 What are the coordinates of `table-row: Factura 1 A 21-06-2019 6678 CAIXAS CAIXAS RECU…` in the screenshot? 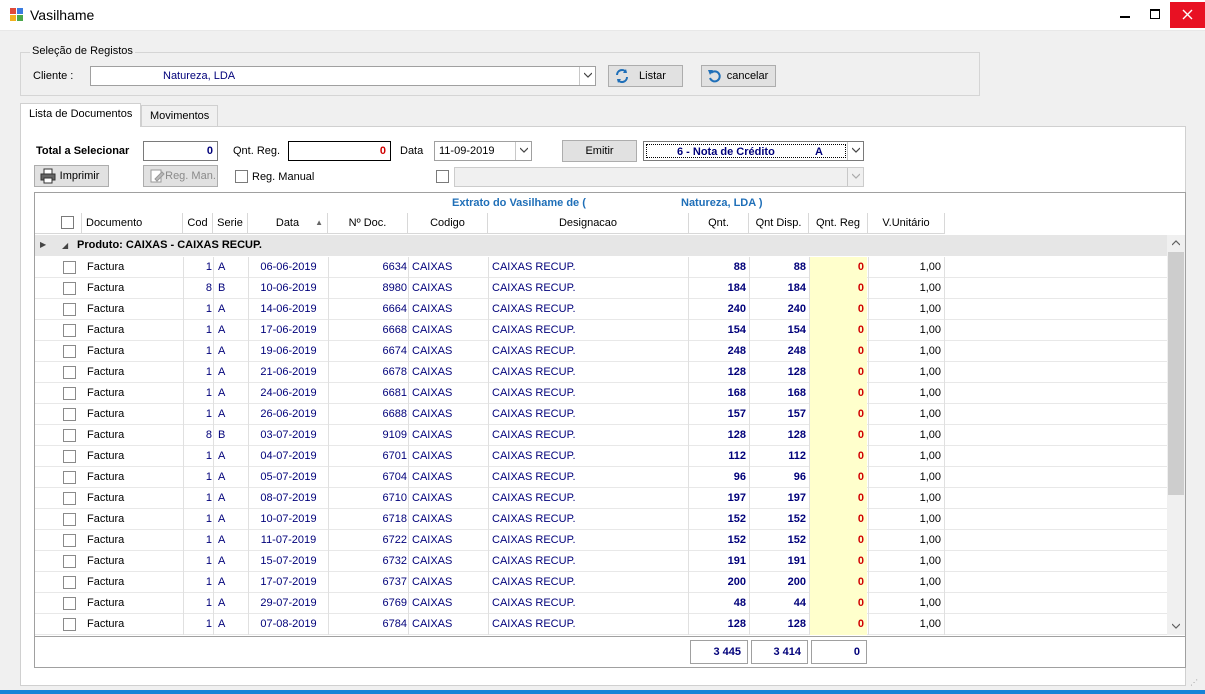 It's located at (601, 372).